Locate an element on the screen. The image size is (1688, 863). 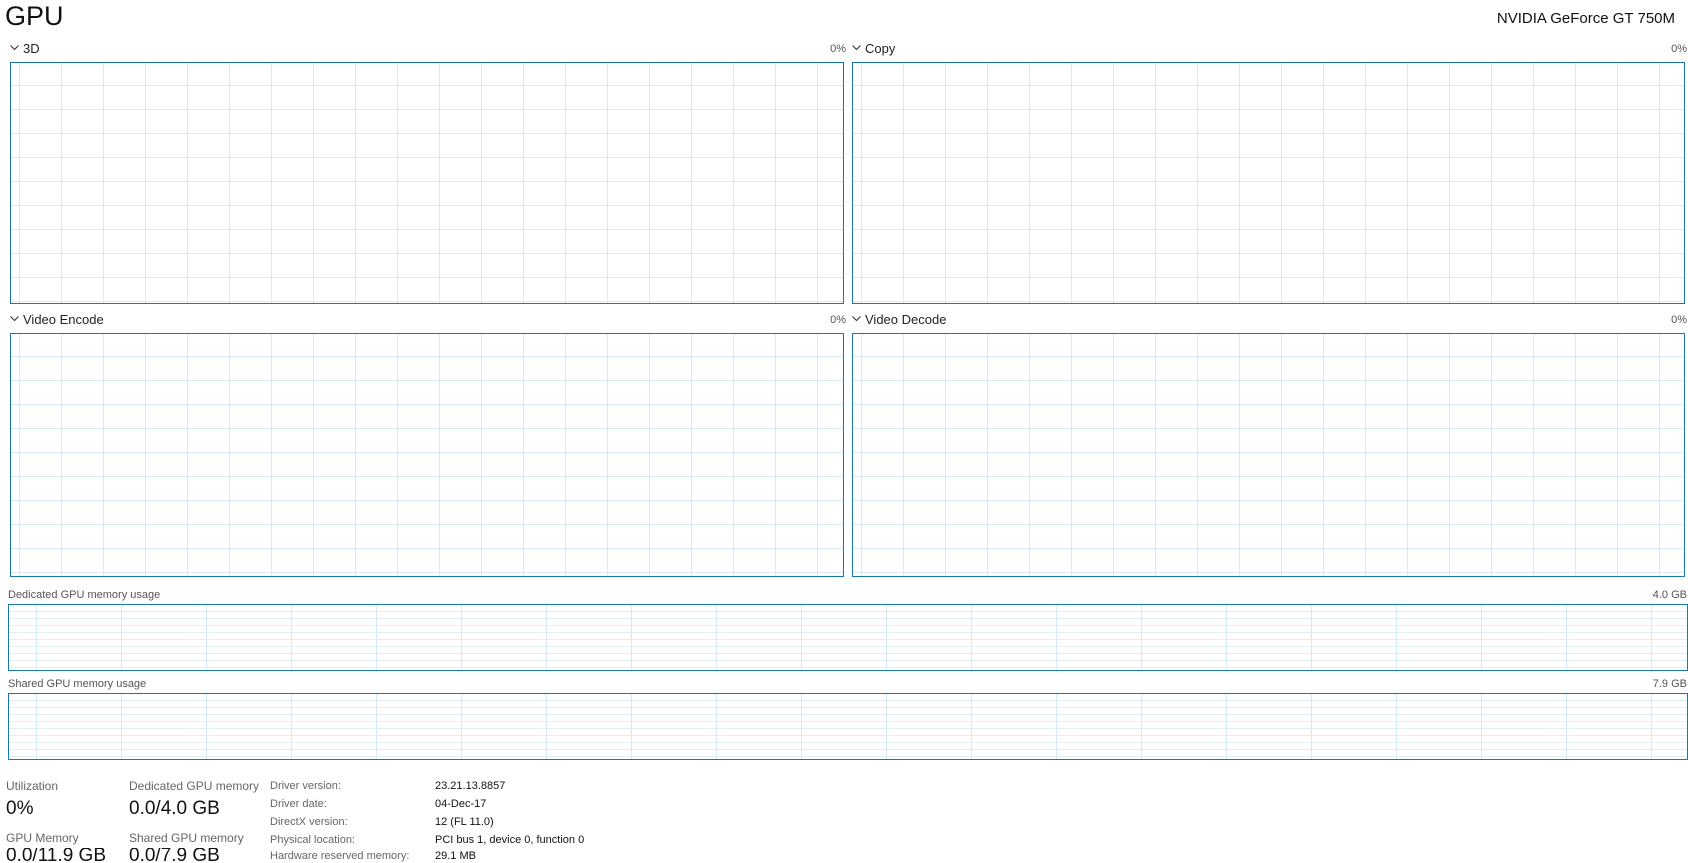
shared-memory-label: Shared GPU memory is located at coordinates (186, 838).